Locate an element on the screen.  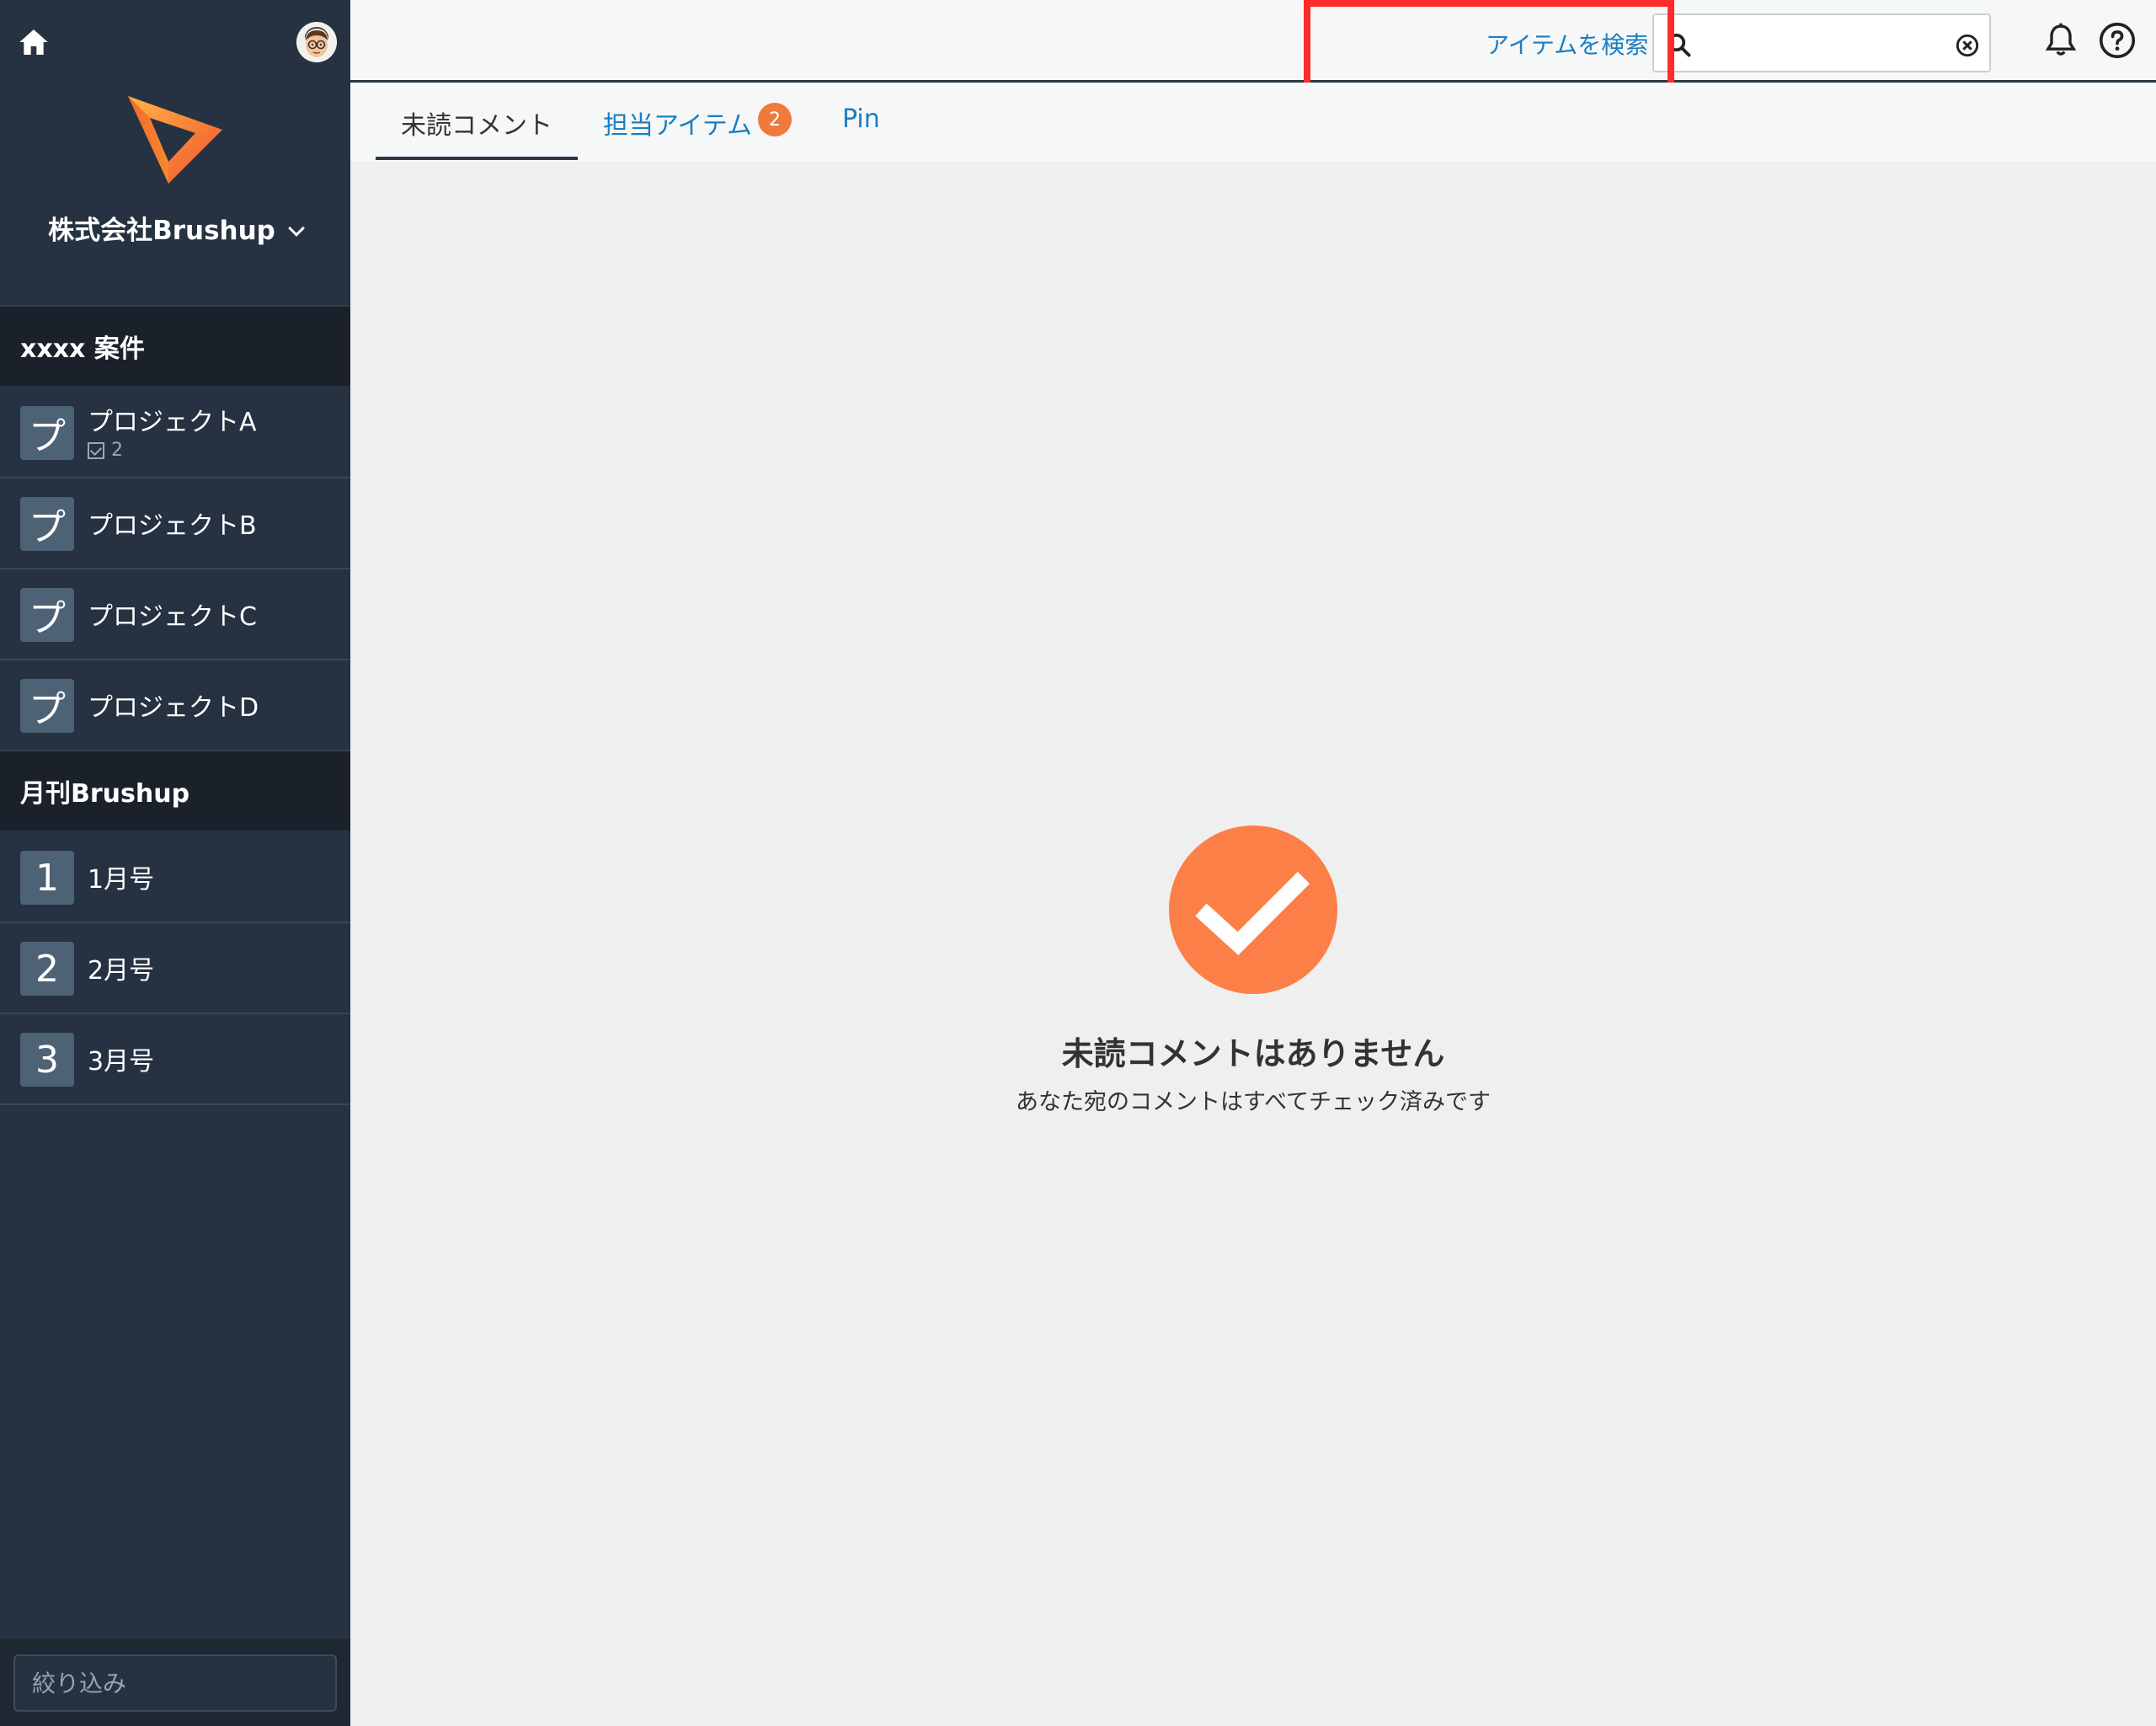
group-header: 月刊Brushup is located at coordinates (175, 791).